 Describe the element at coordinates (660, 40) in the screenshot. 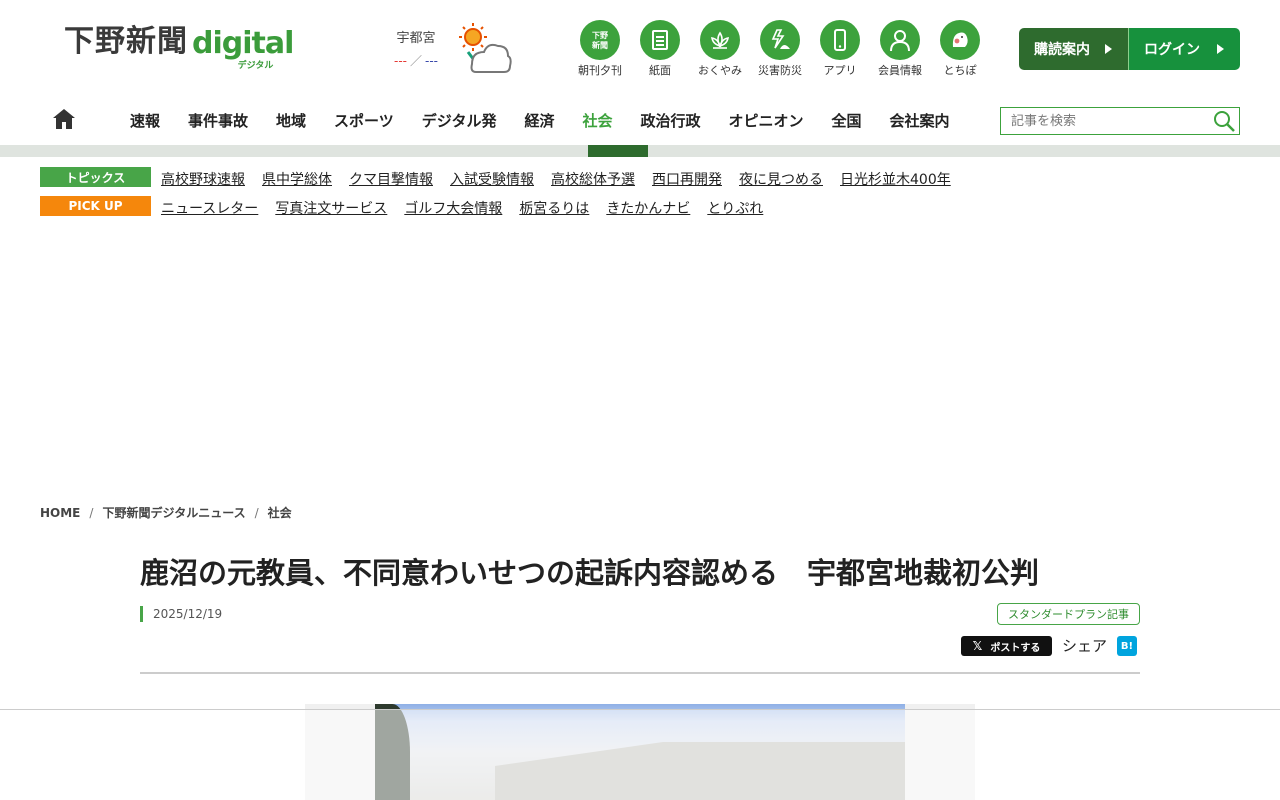

I see `document-icon` at that location.